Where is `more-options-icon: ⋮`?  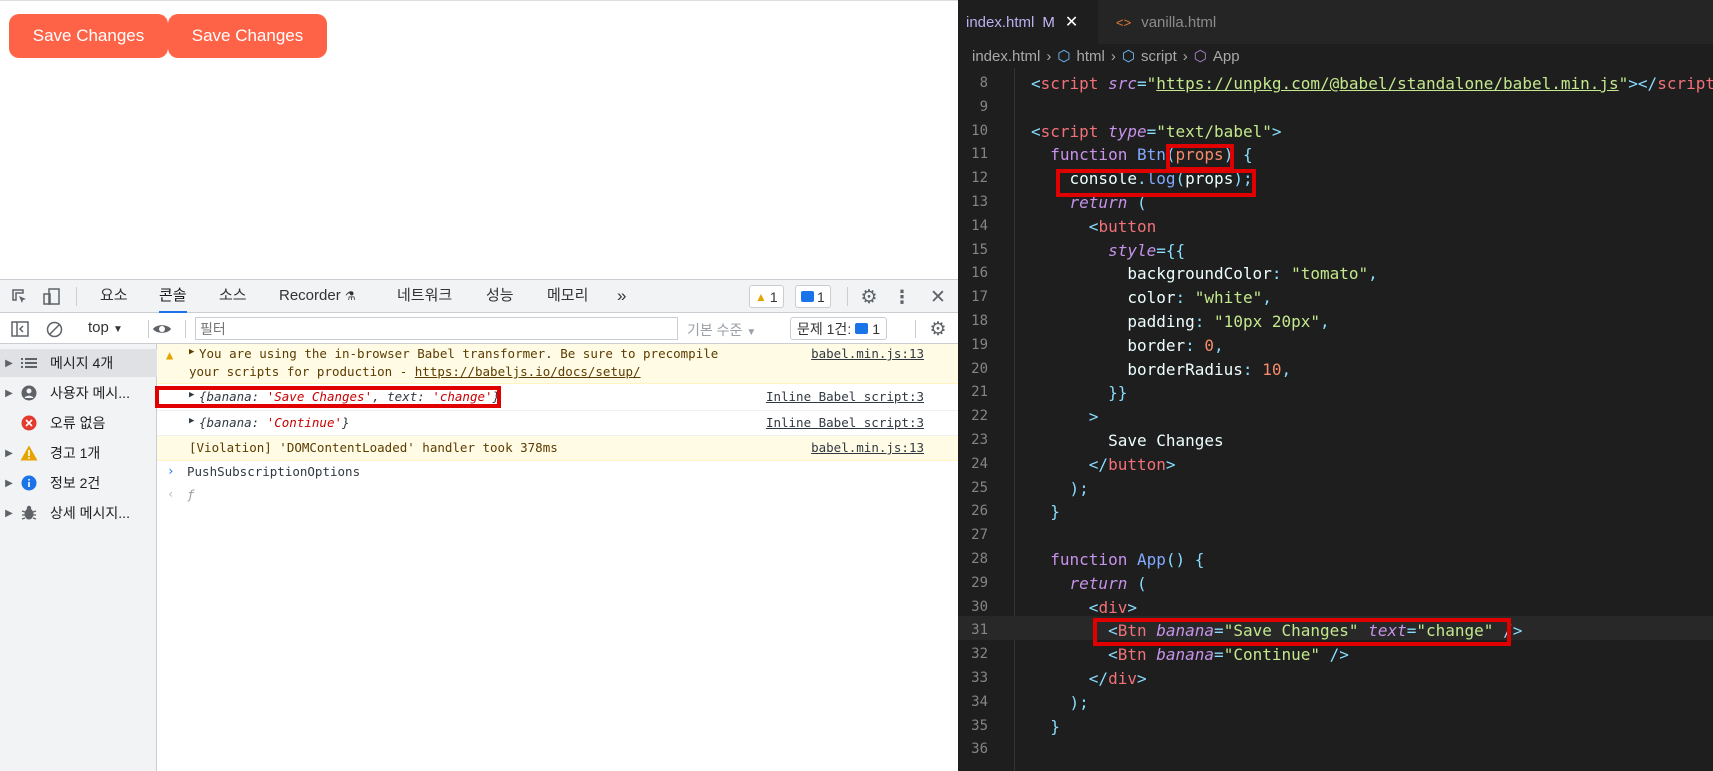
more-options-icon: ⋮ is located at coordinates (902, 297).